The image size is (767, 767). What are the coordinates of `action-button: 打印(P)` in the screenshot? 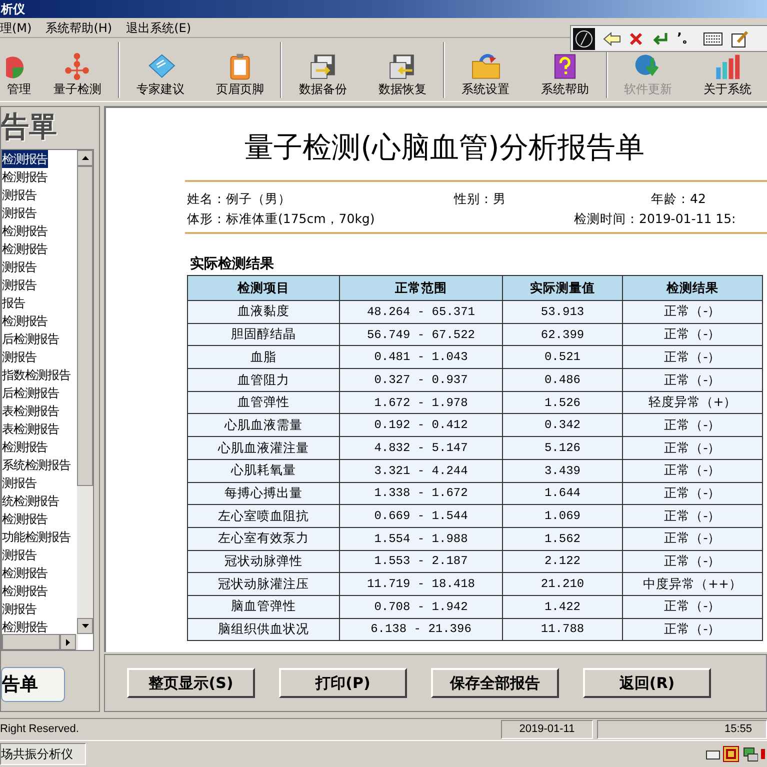 It's located at (343, 683).